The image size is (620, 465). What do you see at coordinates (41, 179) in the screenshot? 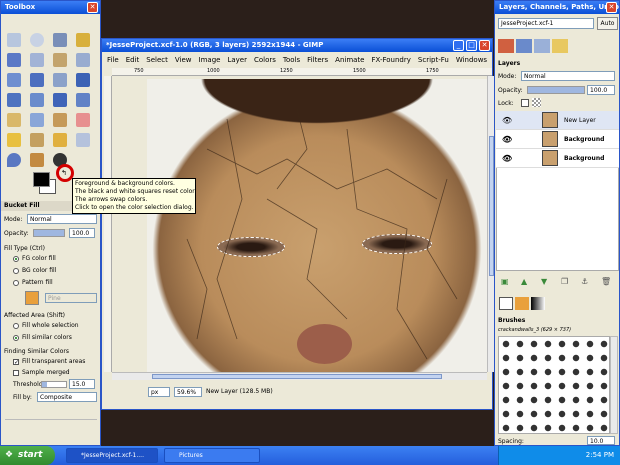
I see `foreground-color-swatch` at bounding box center [41, 179].